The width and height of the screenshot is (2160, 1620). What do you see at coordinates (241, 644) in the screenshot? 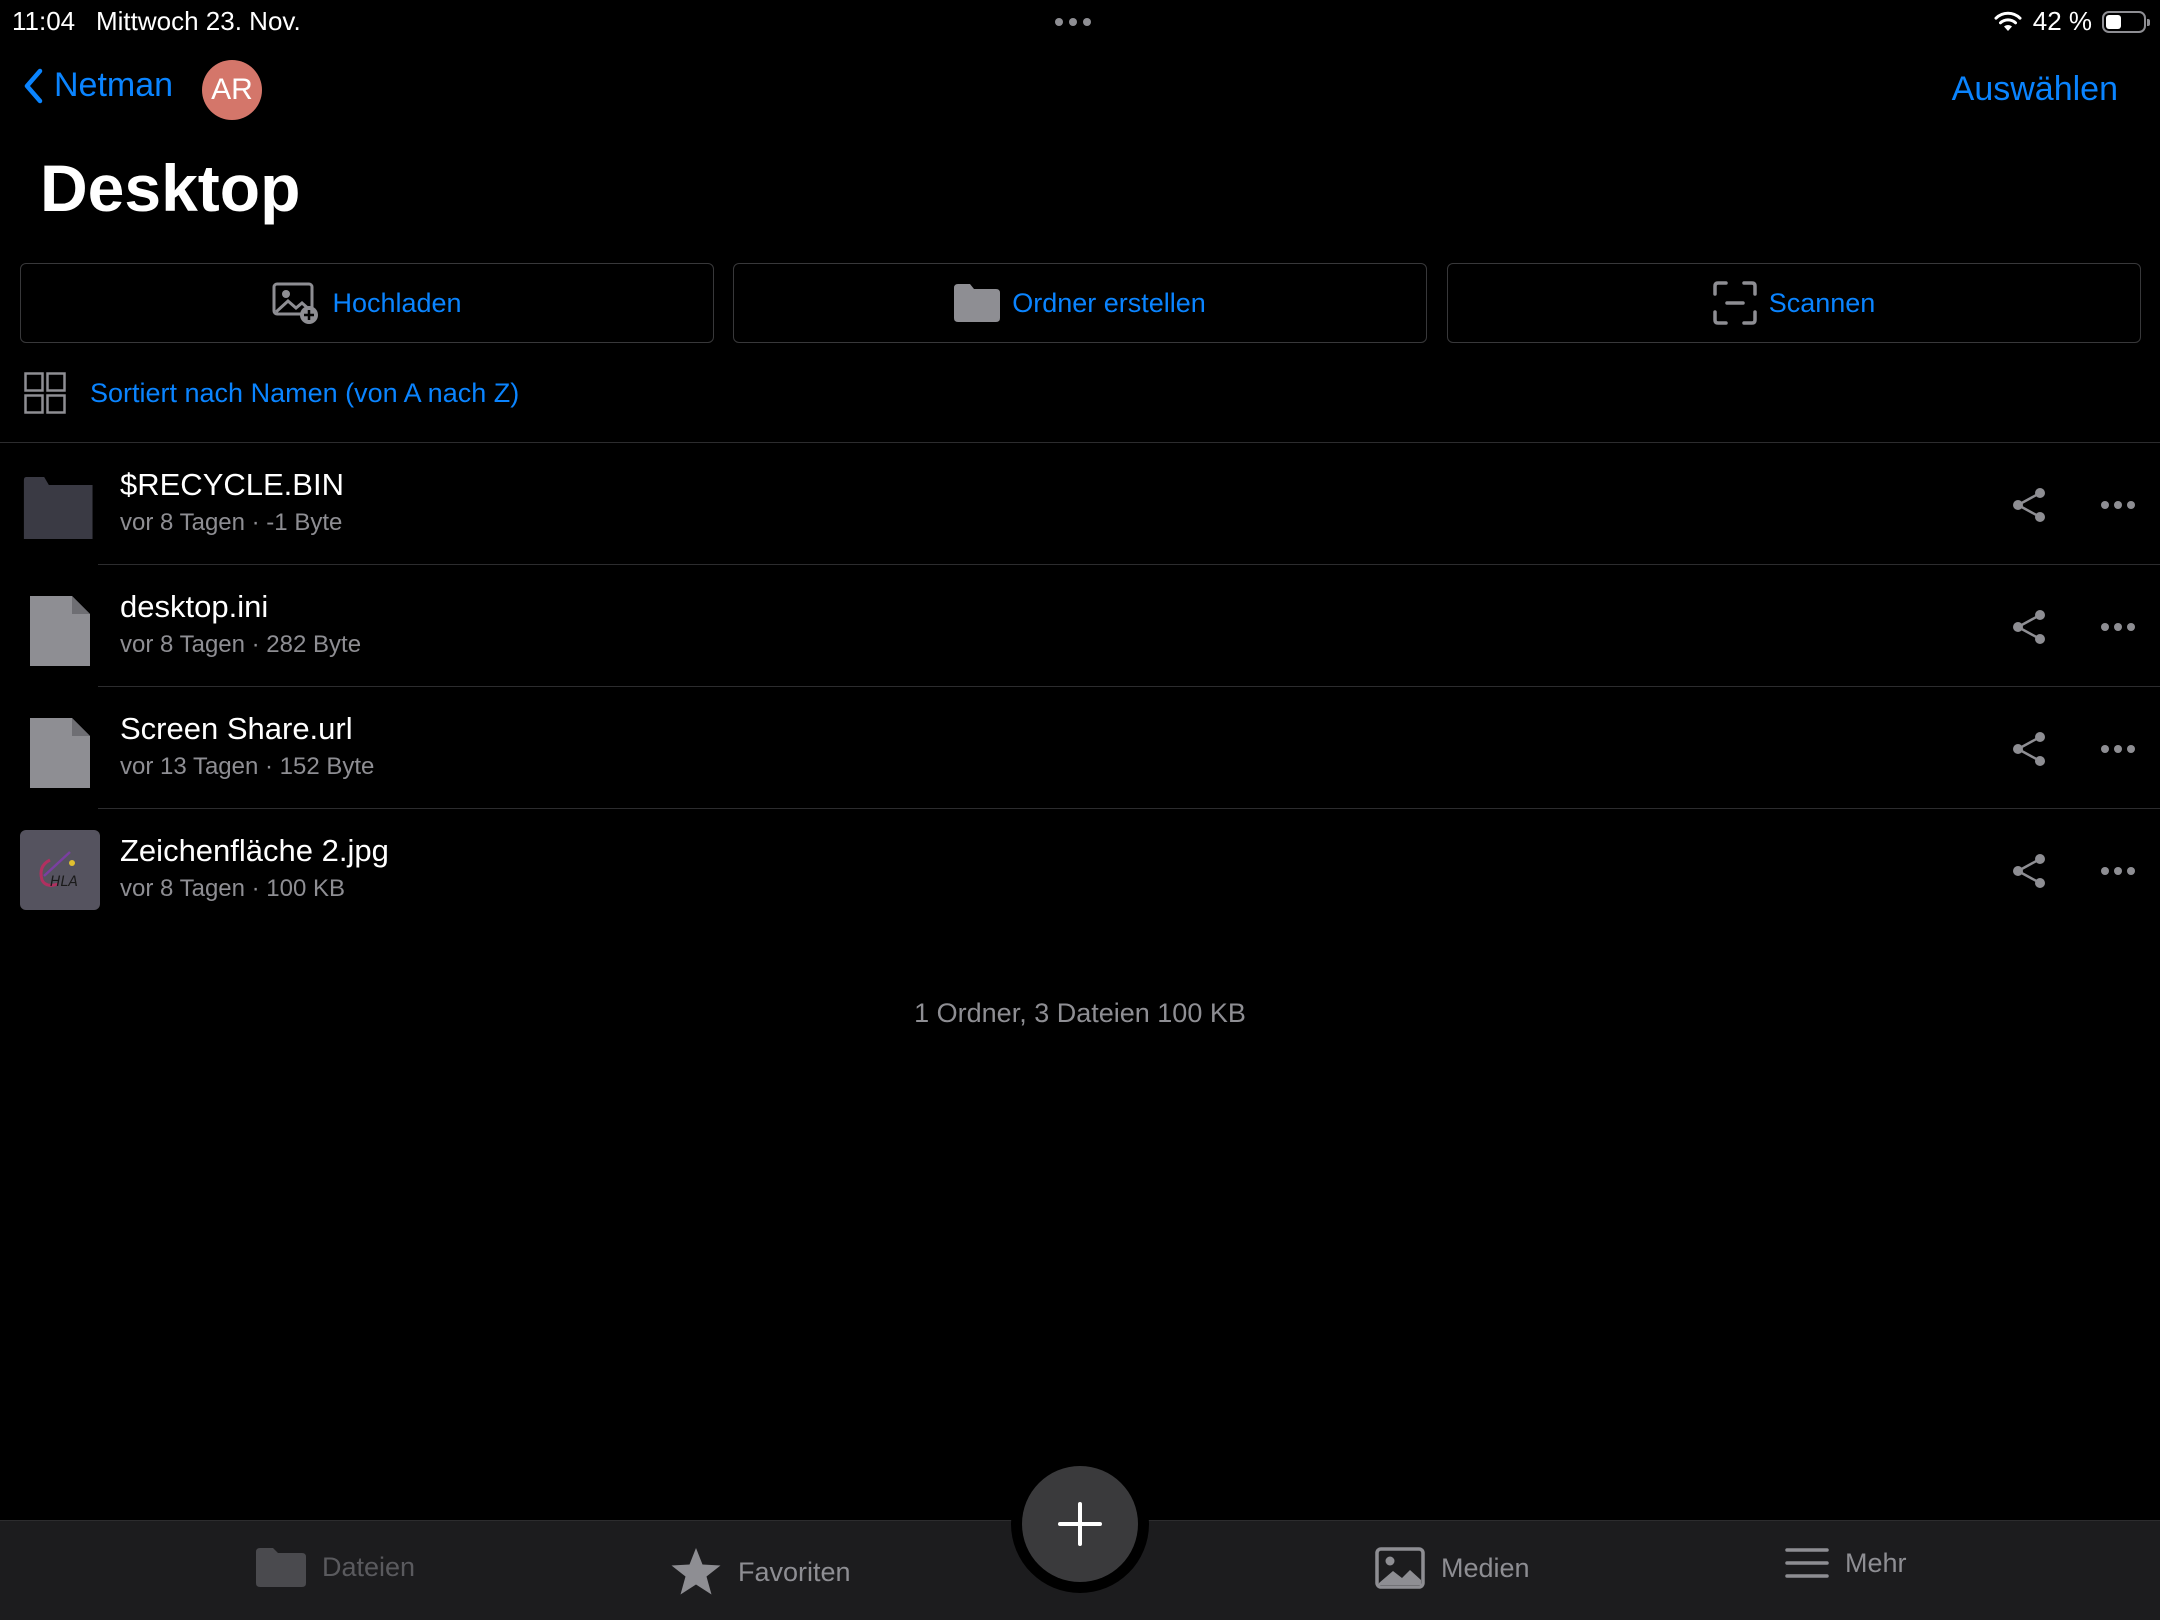
I see `file-meta: vor 8 Tagen · 282 Byte` at bounding box center [241, 644].